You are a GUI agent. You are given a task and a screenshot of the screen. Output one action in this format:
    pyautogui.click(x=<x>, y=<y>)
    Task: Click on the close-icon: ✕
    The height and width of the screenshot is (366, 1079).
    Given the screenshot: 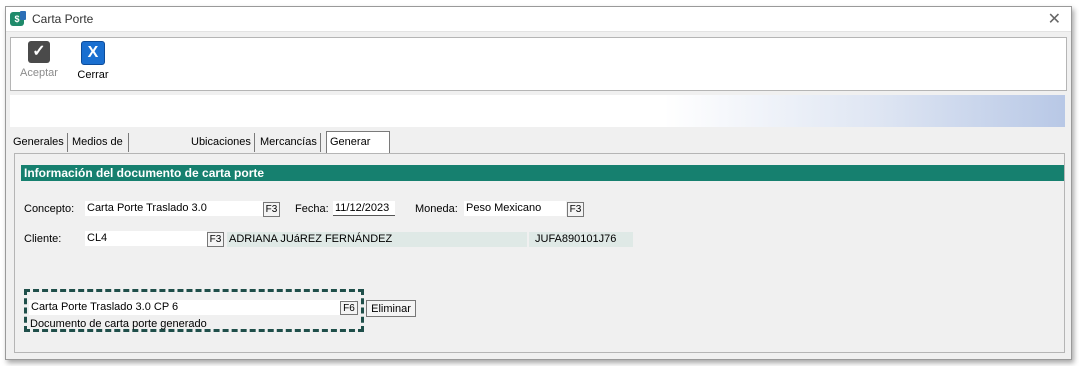 What is the action you would take?
    pyautogui.click(x=1054, y=19)
    